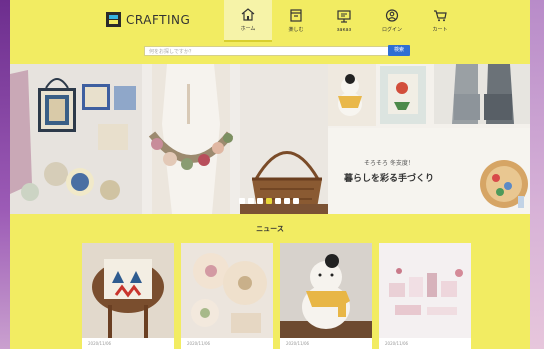 The height and width of the screenshot is (349, 544). I want to click on hero-image-wreath, so click(191, 139).